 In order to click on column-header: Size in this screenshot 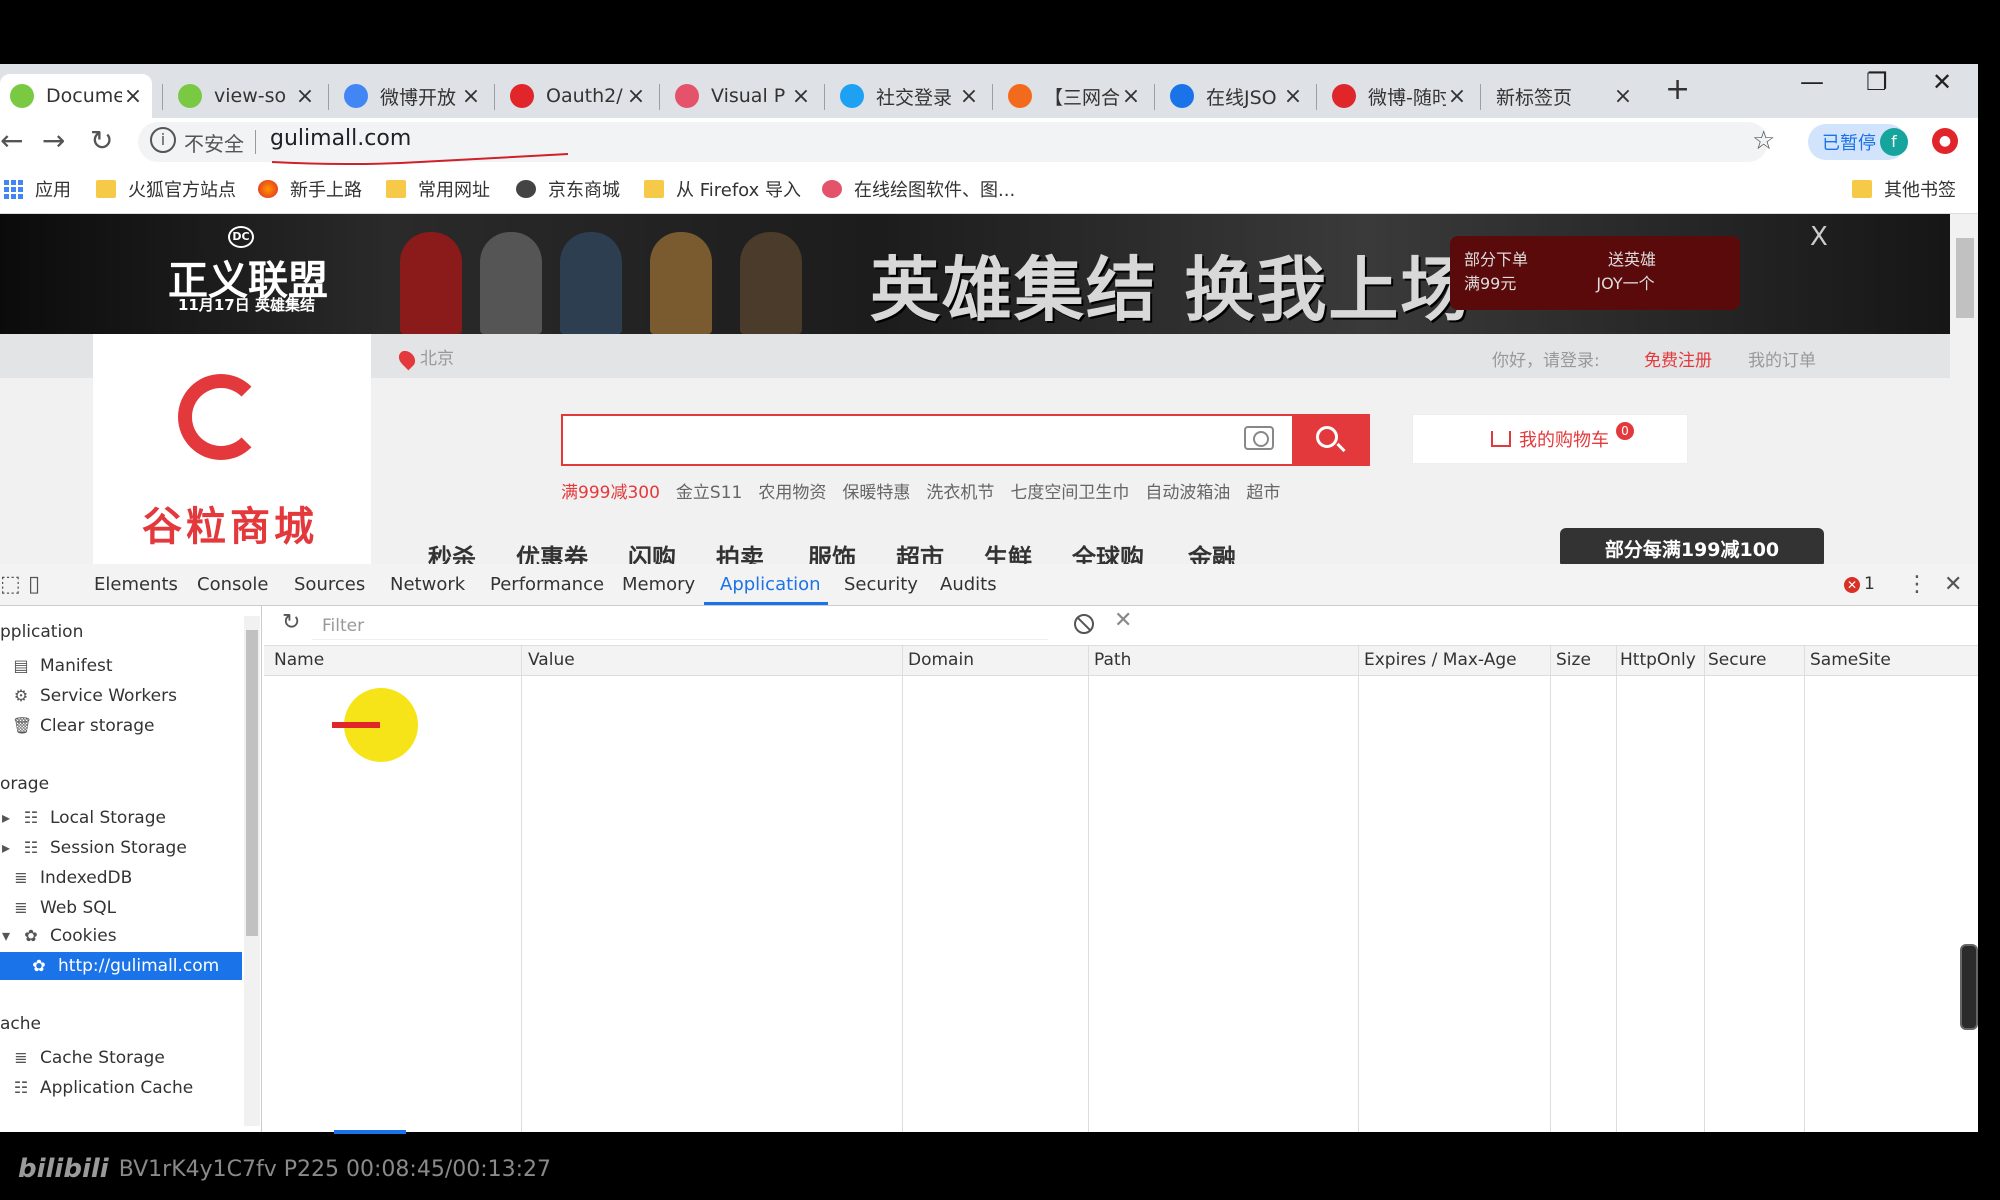, I will do `click(1573, 660)`.